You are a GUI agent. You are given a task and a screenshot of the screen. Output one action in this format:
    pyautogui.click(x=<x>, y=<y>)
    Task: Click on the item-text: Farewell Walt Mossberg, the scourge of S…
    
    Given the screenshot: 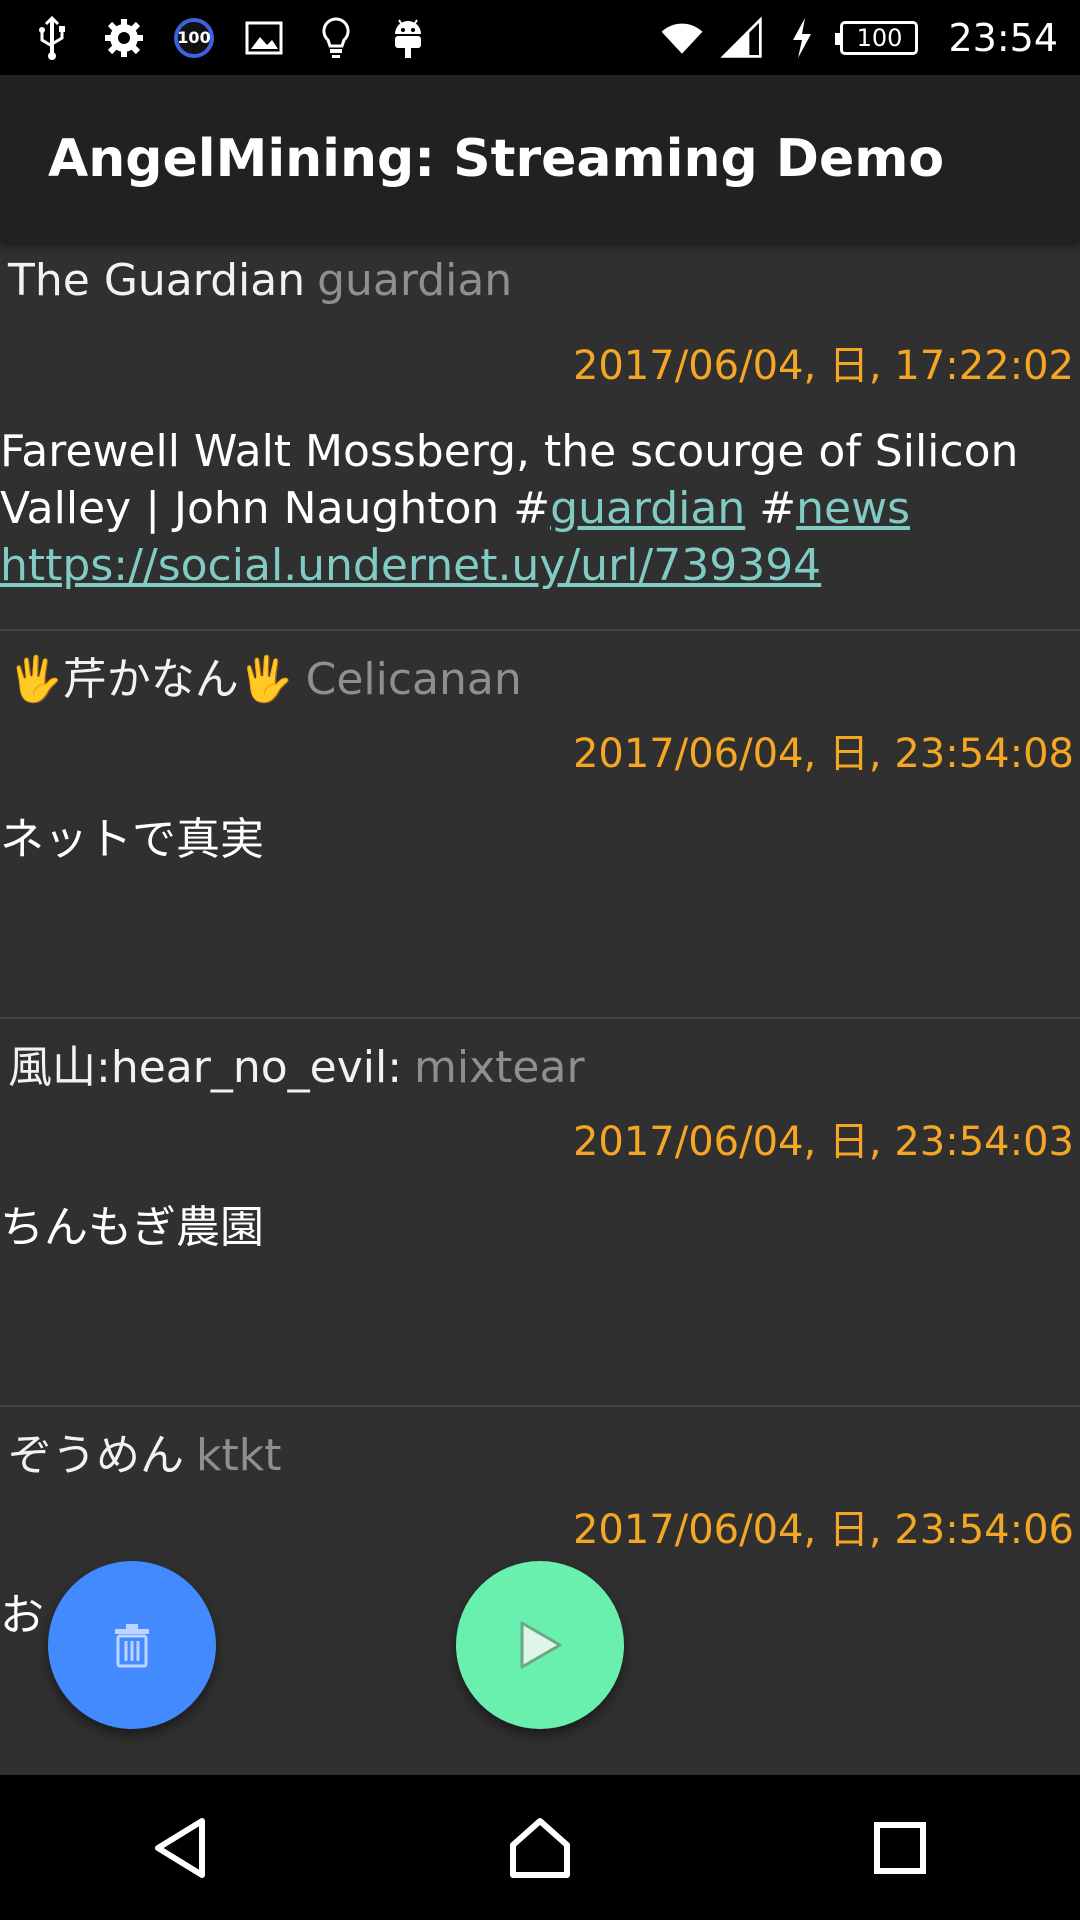 What is the action you would take?
    pyautogui.click(x=530, y=508)
    